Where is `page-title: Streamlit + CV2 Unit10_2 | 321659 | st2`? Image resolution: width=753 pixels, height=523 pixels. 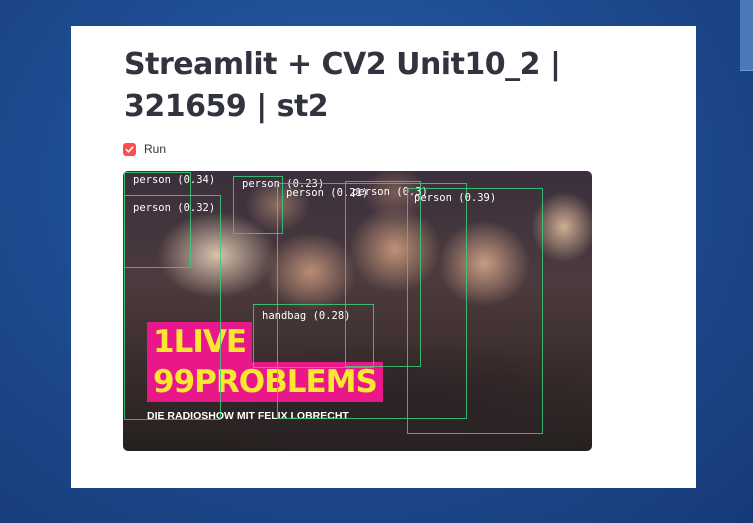 page-title: Streamlit + CV2 Unit10_2 | 321659 | st2 is located at coordinates (342, 85).